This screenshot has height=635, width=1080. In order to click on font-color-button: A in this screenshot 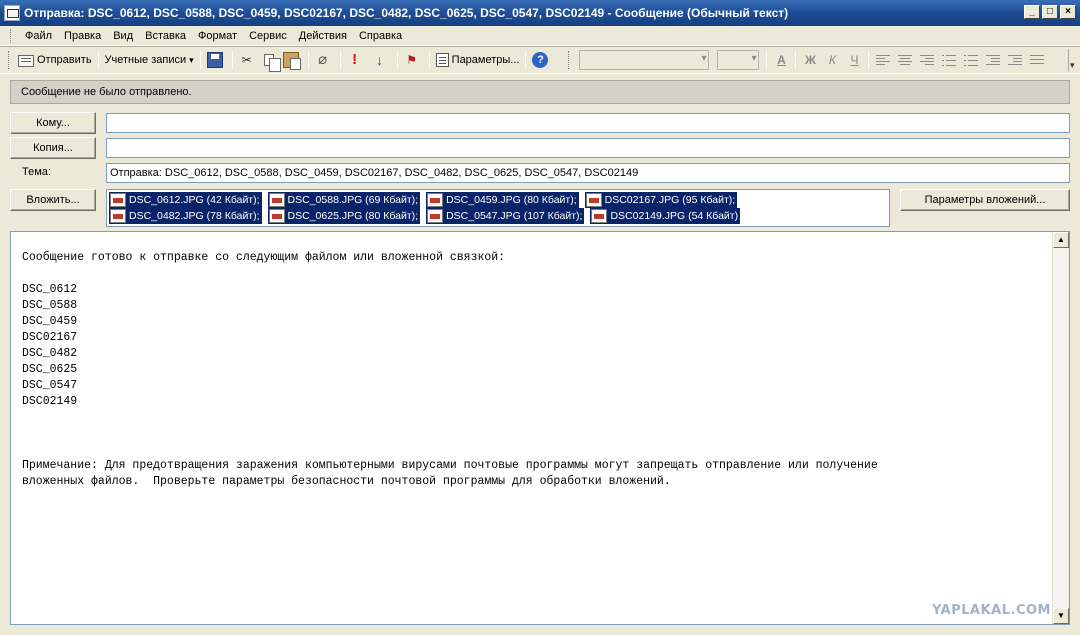, I will do `click(781, 60)`.